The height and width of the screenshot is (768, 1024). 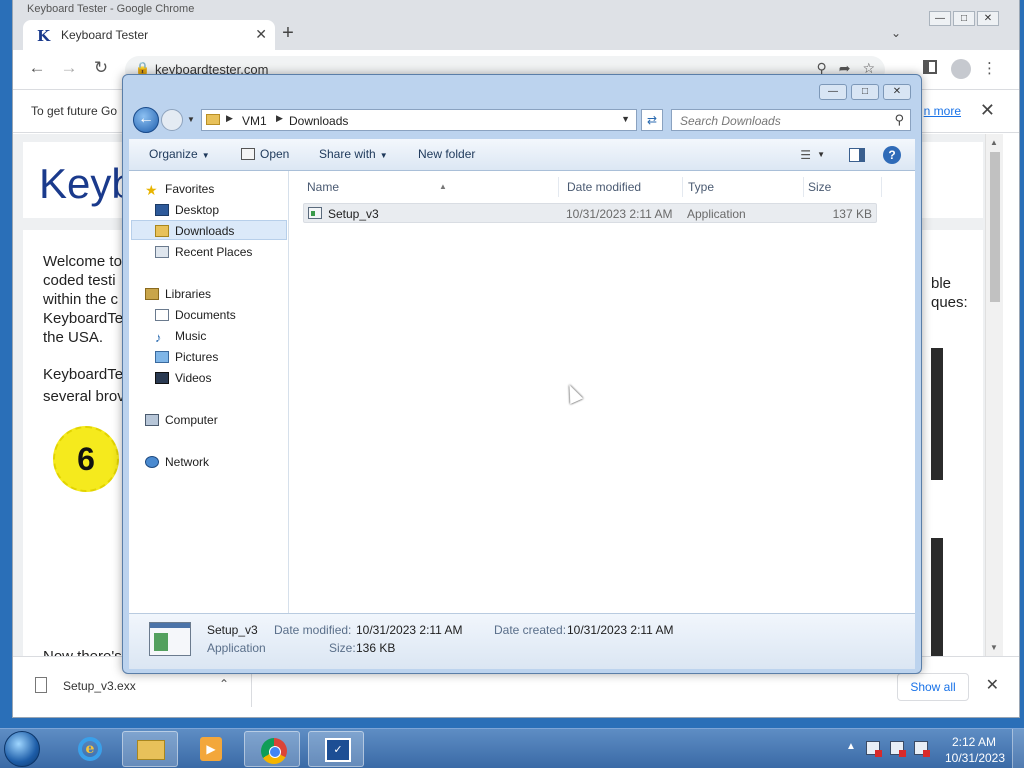 I want to click on chevron-up-icon: ⌃, so click(x=224, y=684).